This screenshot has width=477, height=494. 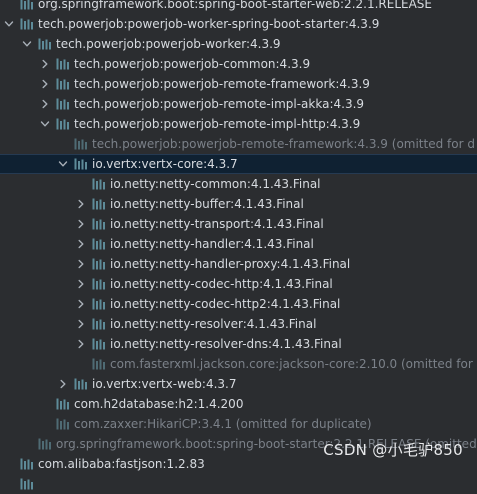 I want to click on tree-row: tech.powerjob:powerjob-common:4.3.9, so click(x=238, y=64).